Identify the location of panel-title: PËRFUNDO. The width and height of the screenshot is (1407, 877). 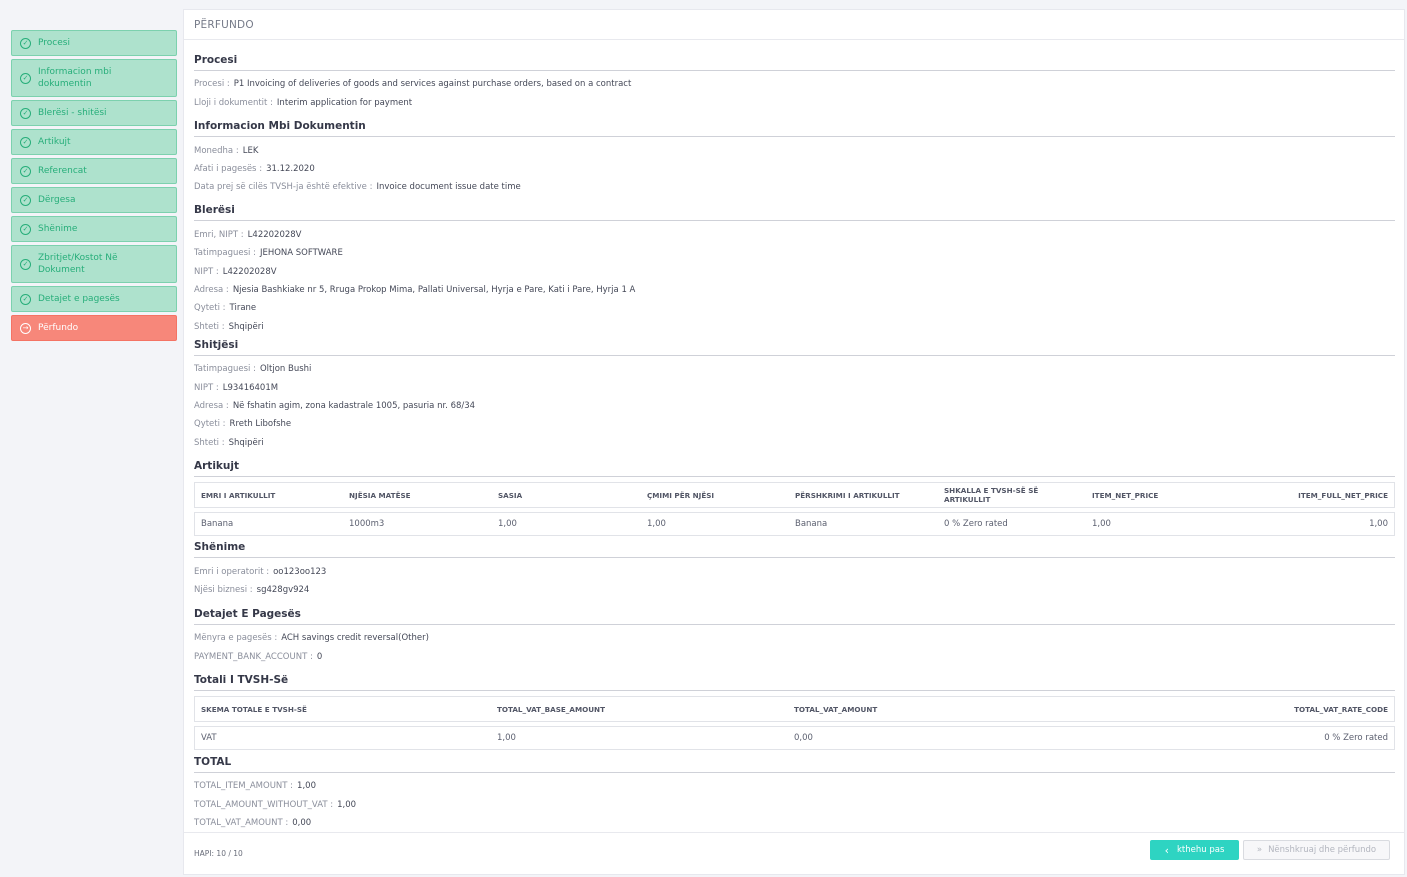
(794, 25).